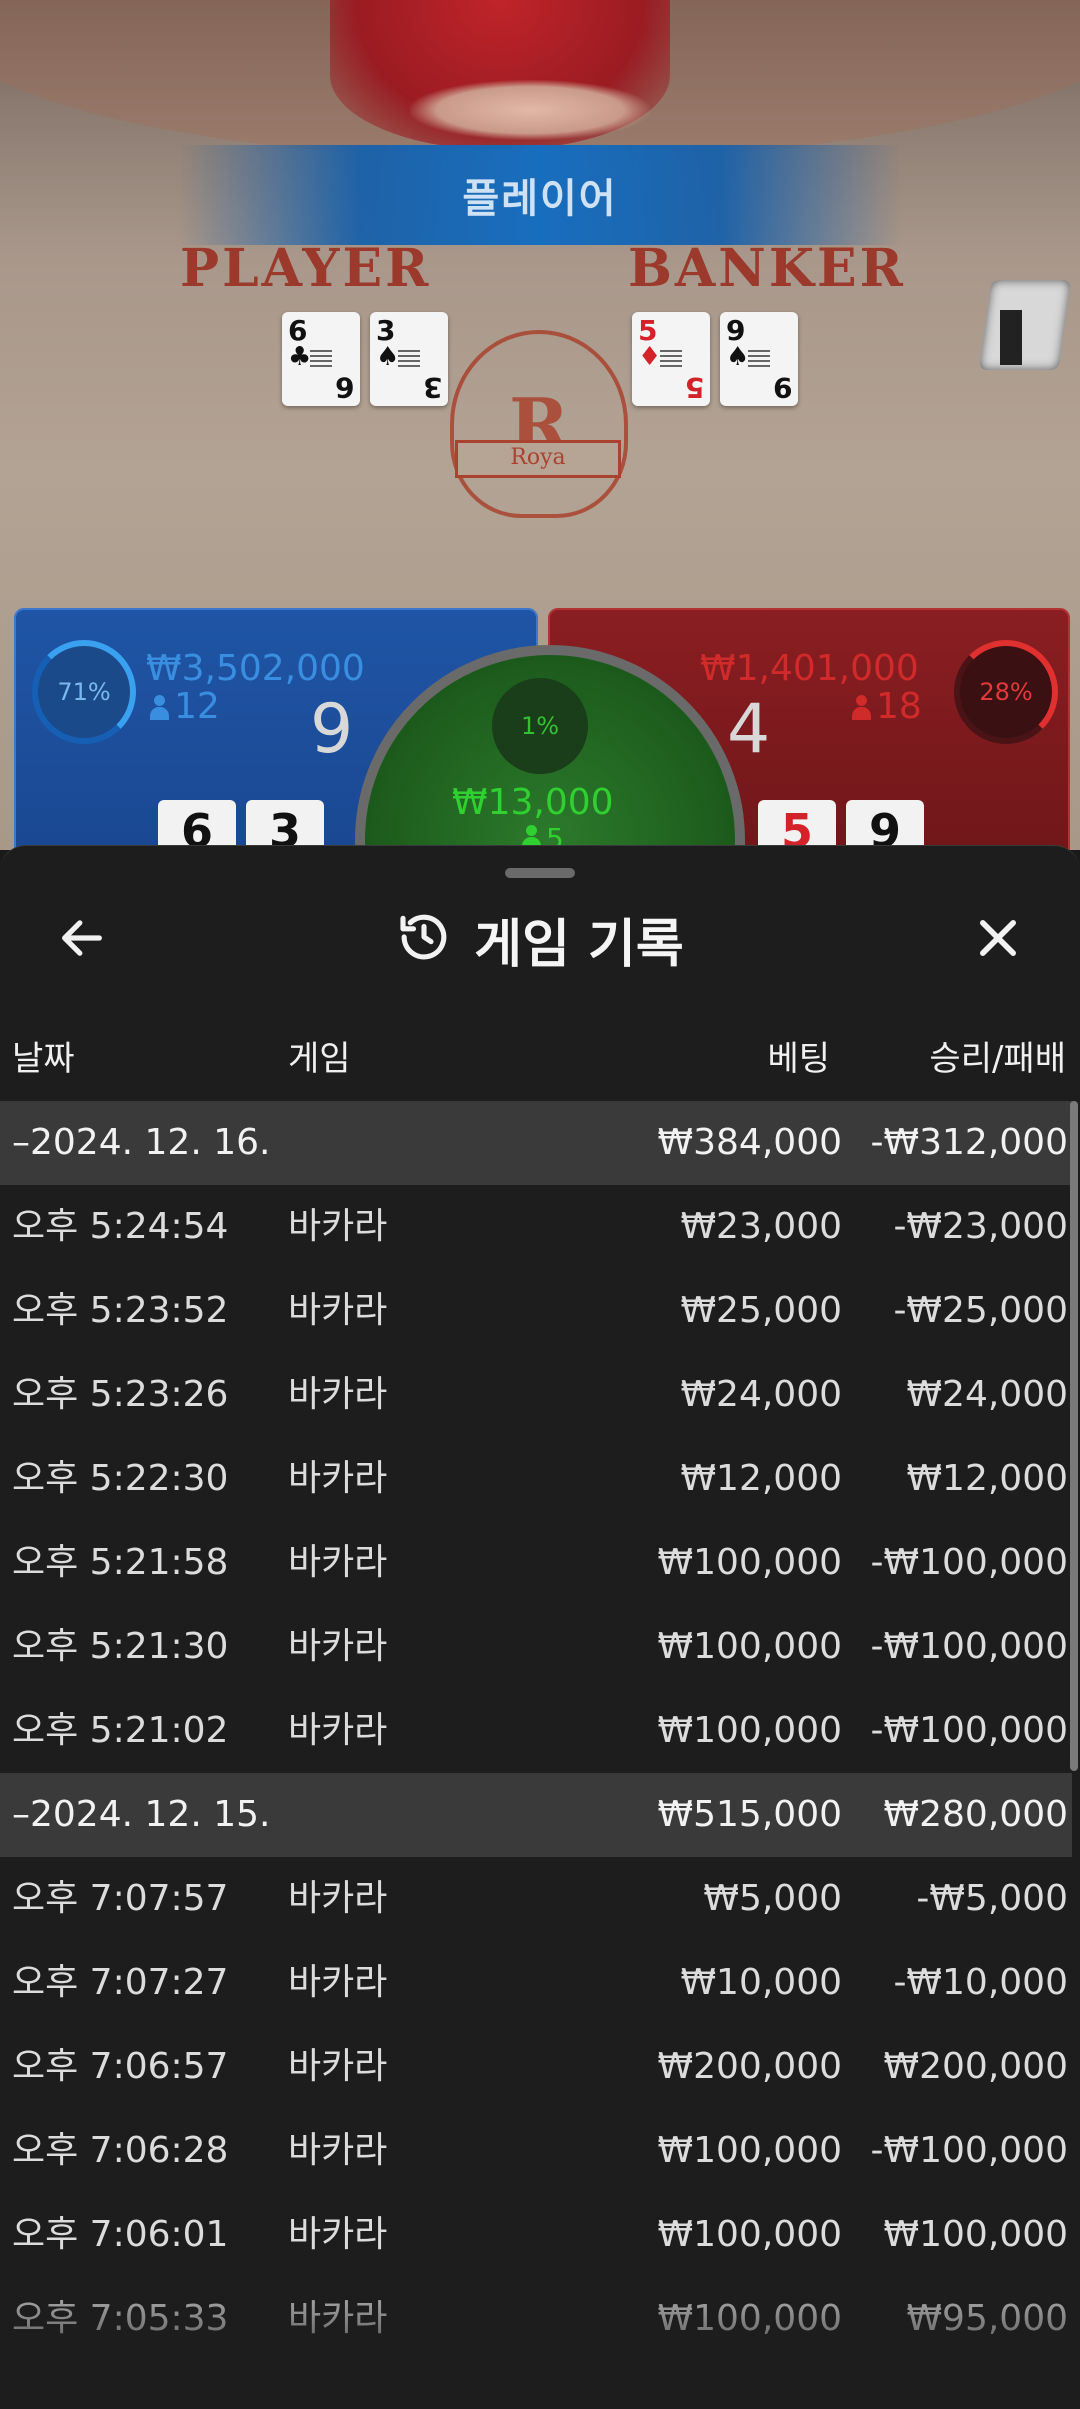  What do you see at coordinates (749, 729) in the screenshot?
I see `banker-score: 4` at bounding box center [749, 729].